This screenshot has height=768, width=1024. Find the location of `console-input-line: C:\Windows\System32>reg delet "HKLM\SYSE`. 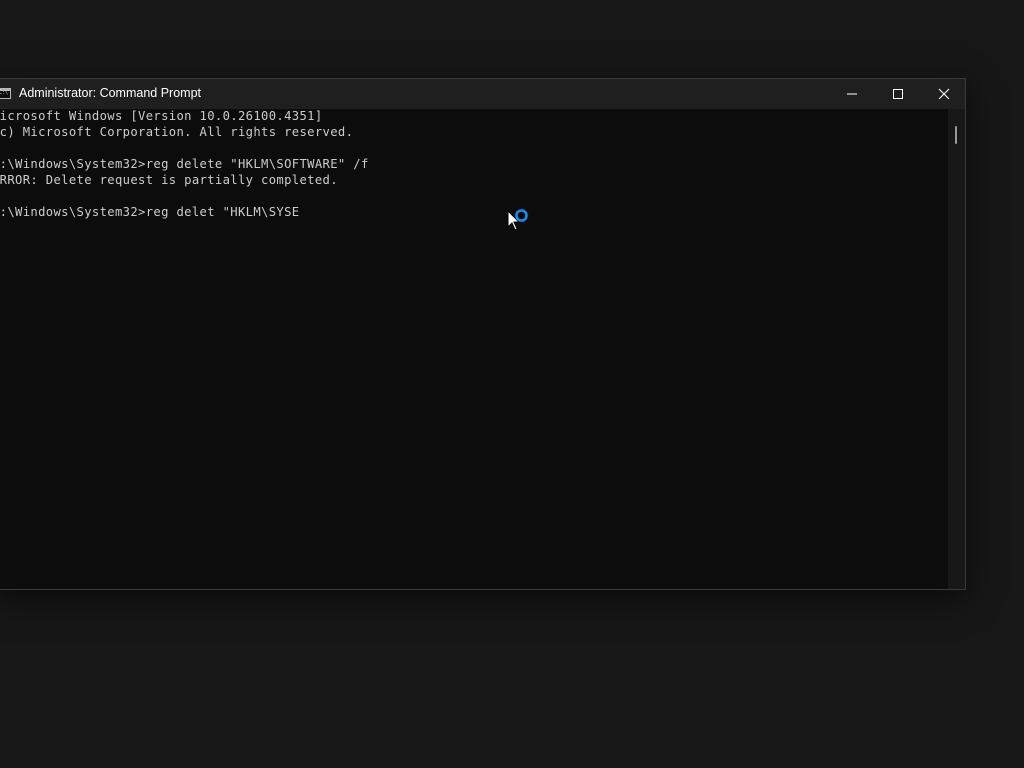

console-input-line: C:\Windows\System32>reg delet "HKLM\SYSE is located at coordinates (150, 212).